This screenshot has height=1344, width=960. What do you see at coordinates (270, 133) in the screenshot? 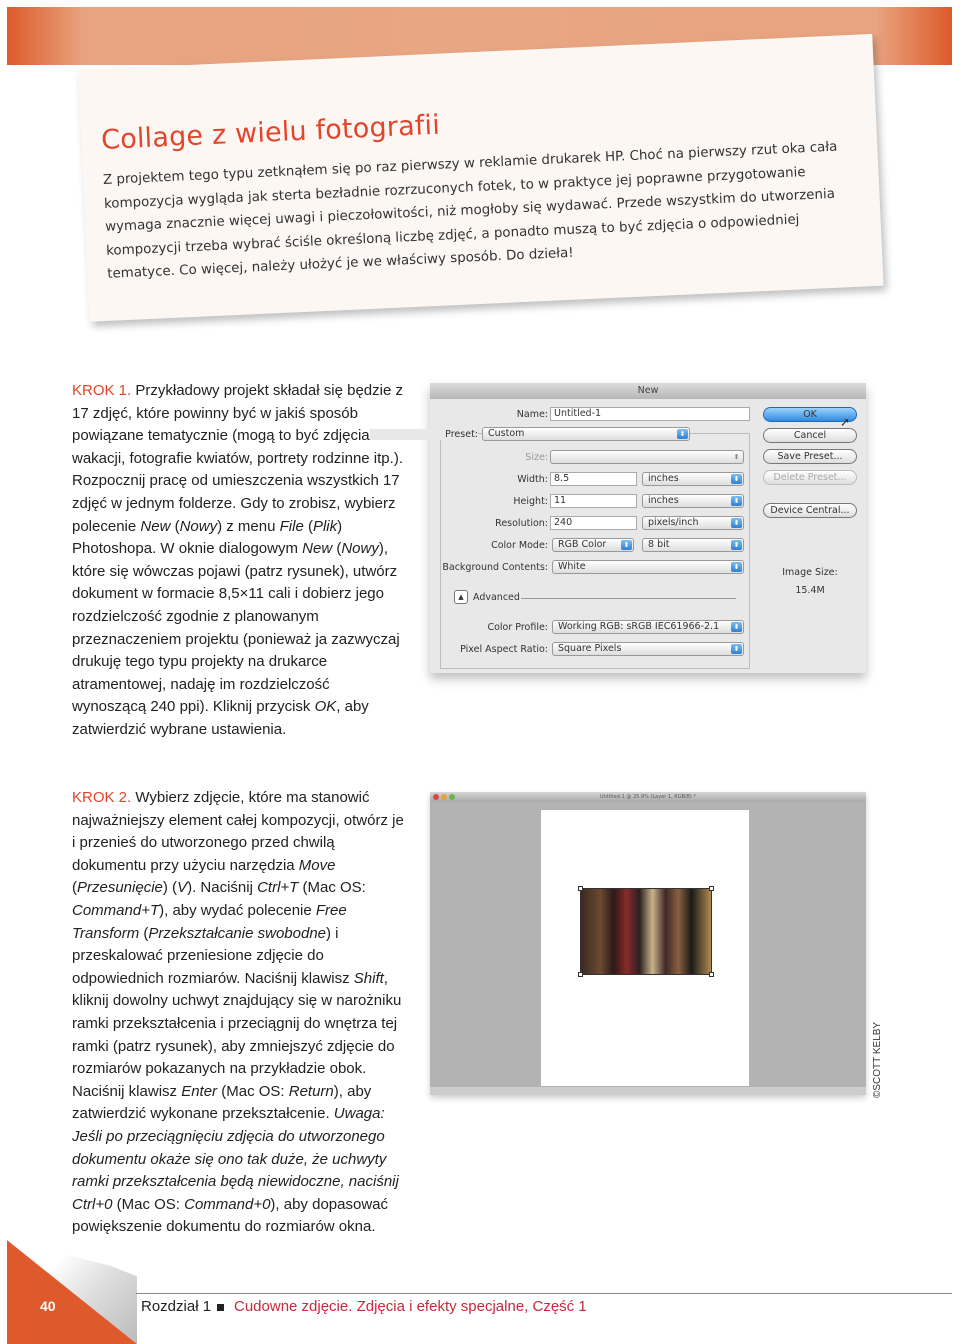
I see `page-title: Collage z wielu fotografii` at bounding box center [270, 133].